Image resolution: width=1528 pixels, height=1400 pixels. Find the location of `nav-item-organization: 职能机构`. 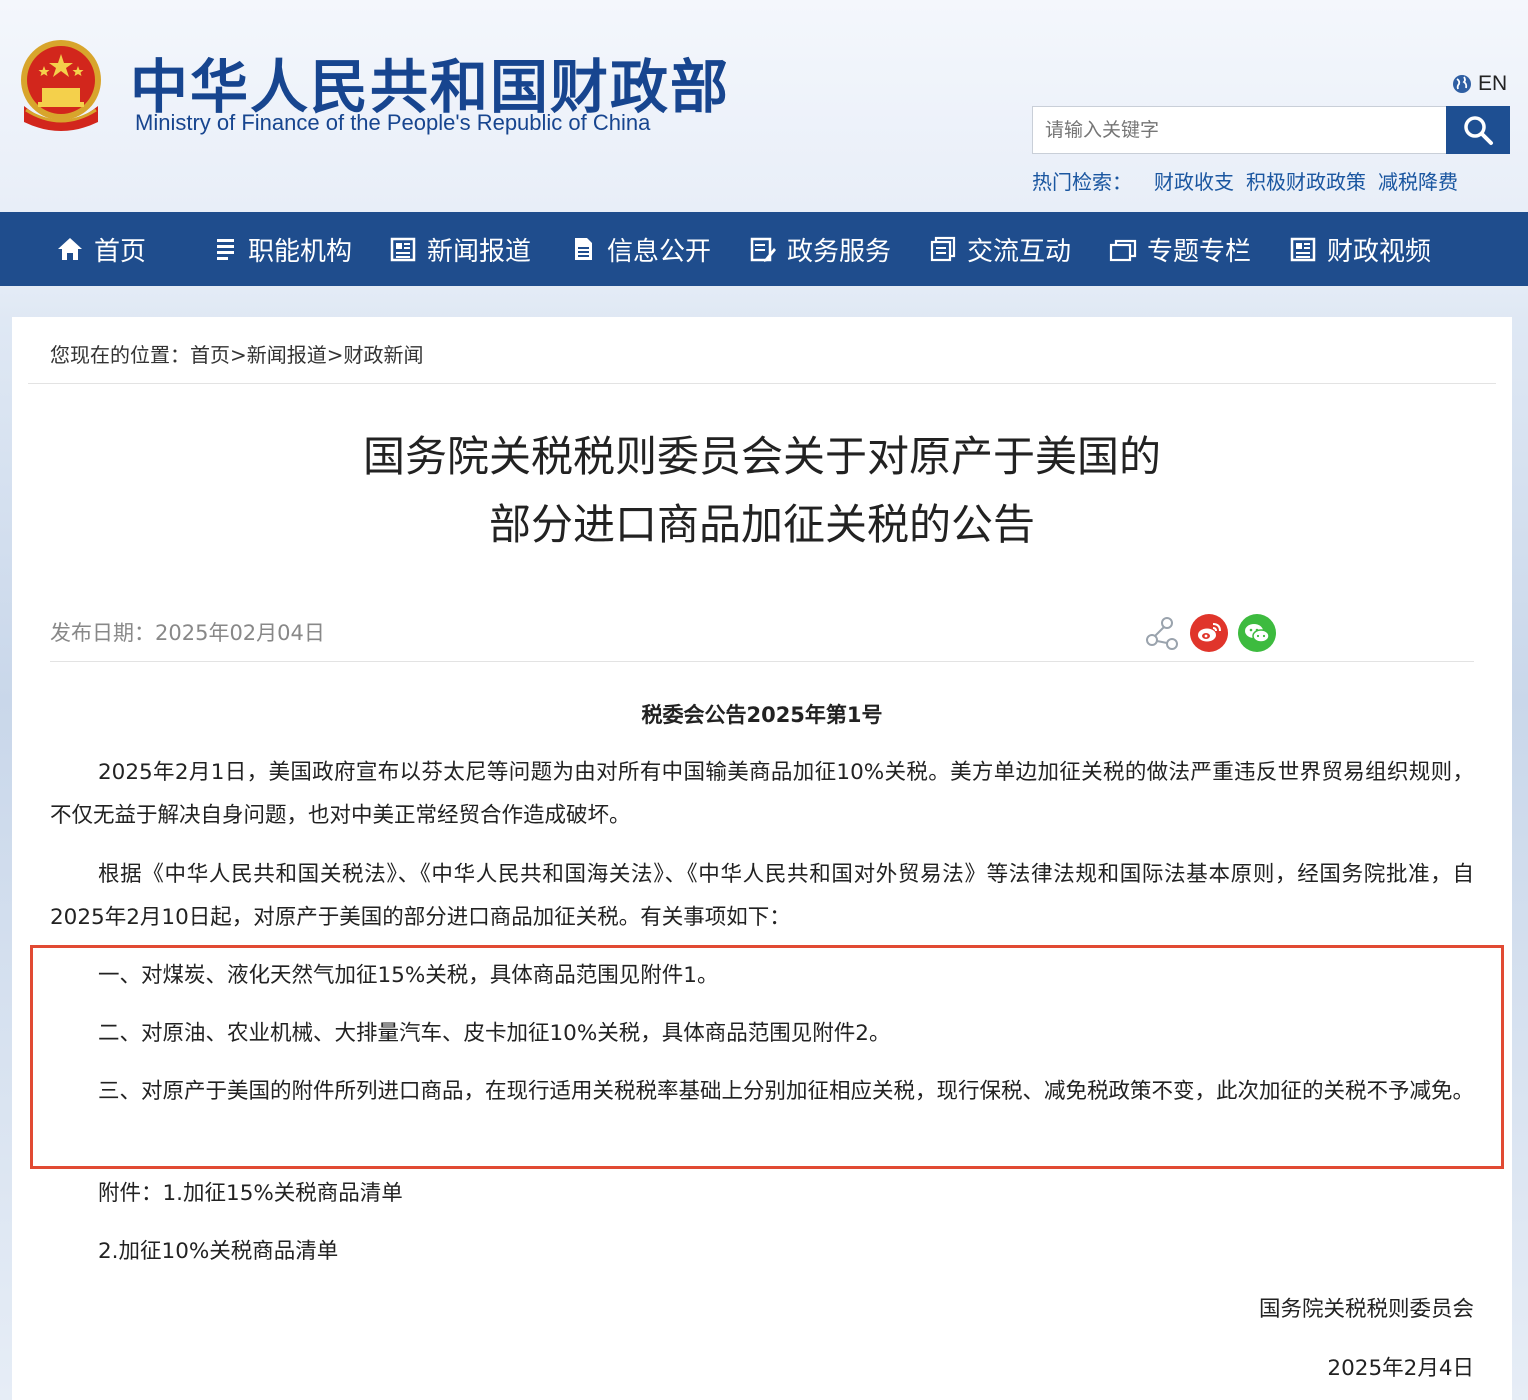

nav-item-organization: 职能机构 is located at coordinates (281, 249).